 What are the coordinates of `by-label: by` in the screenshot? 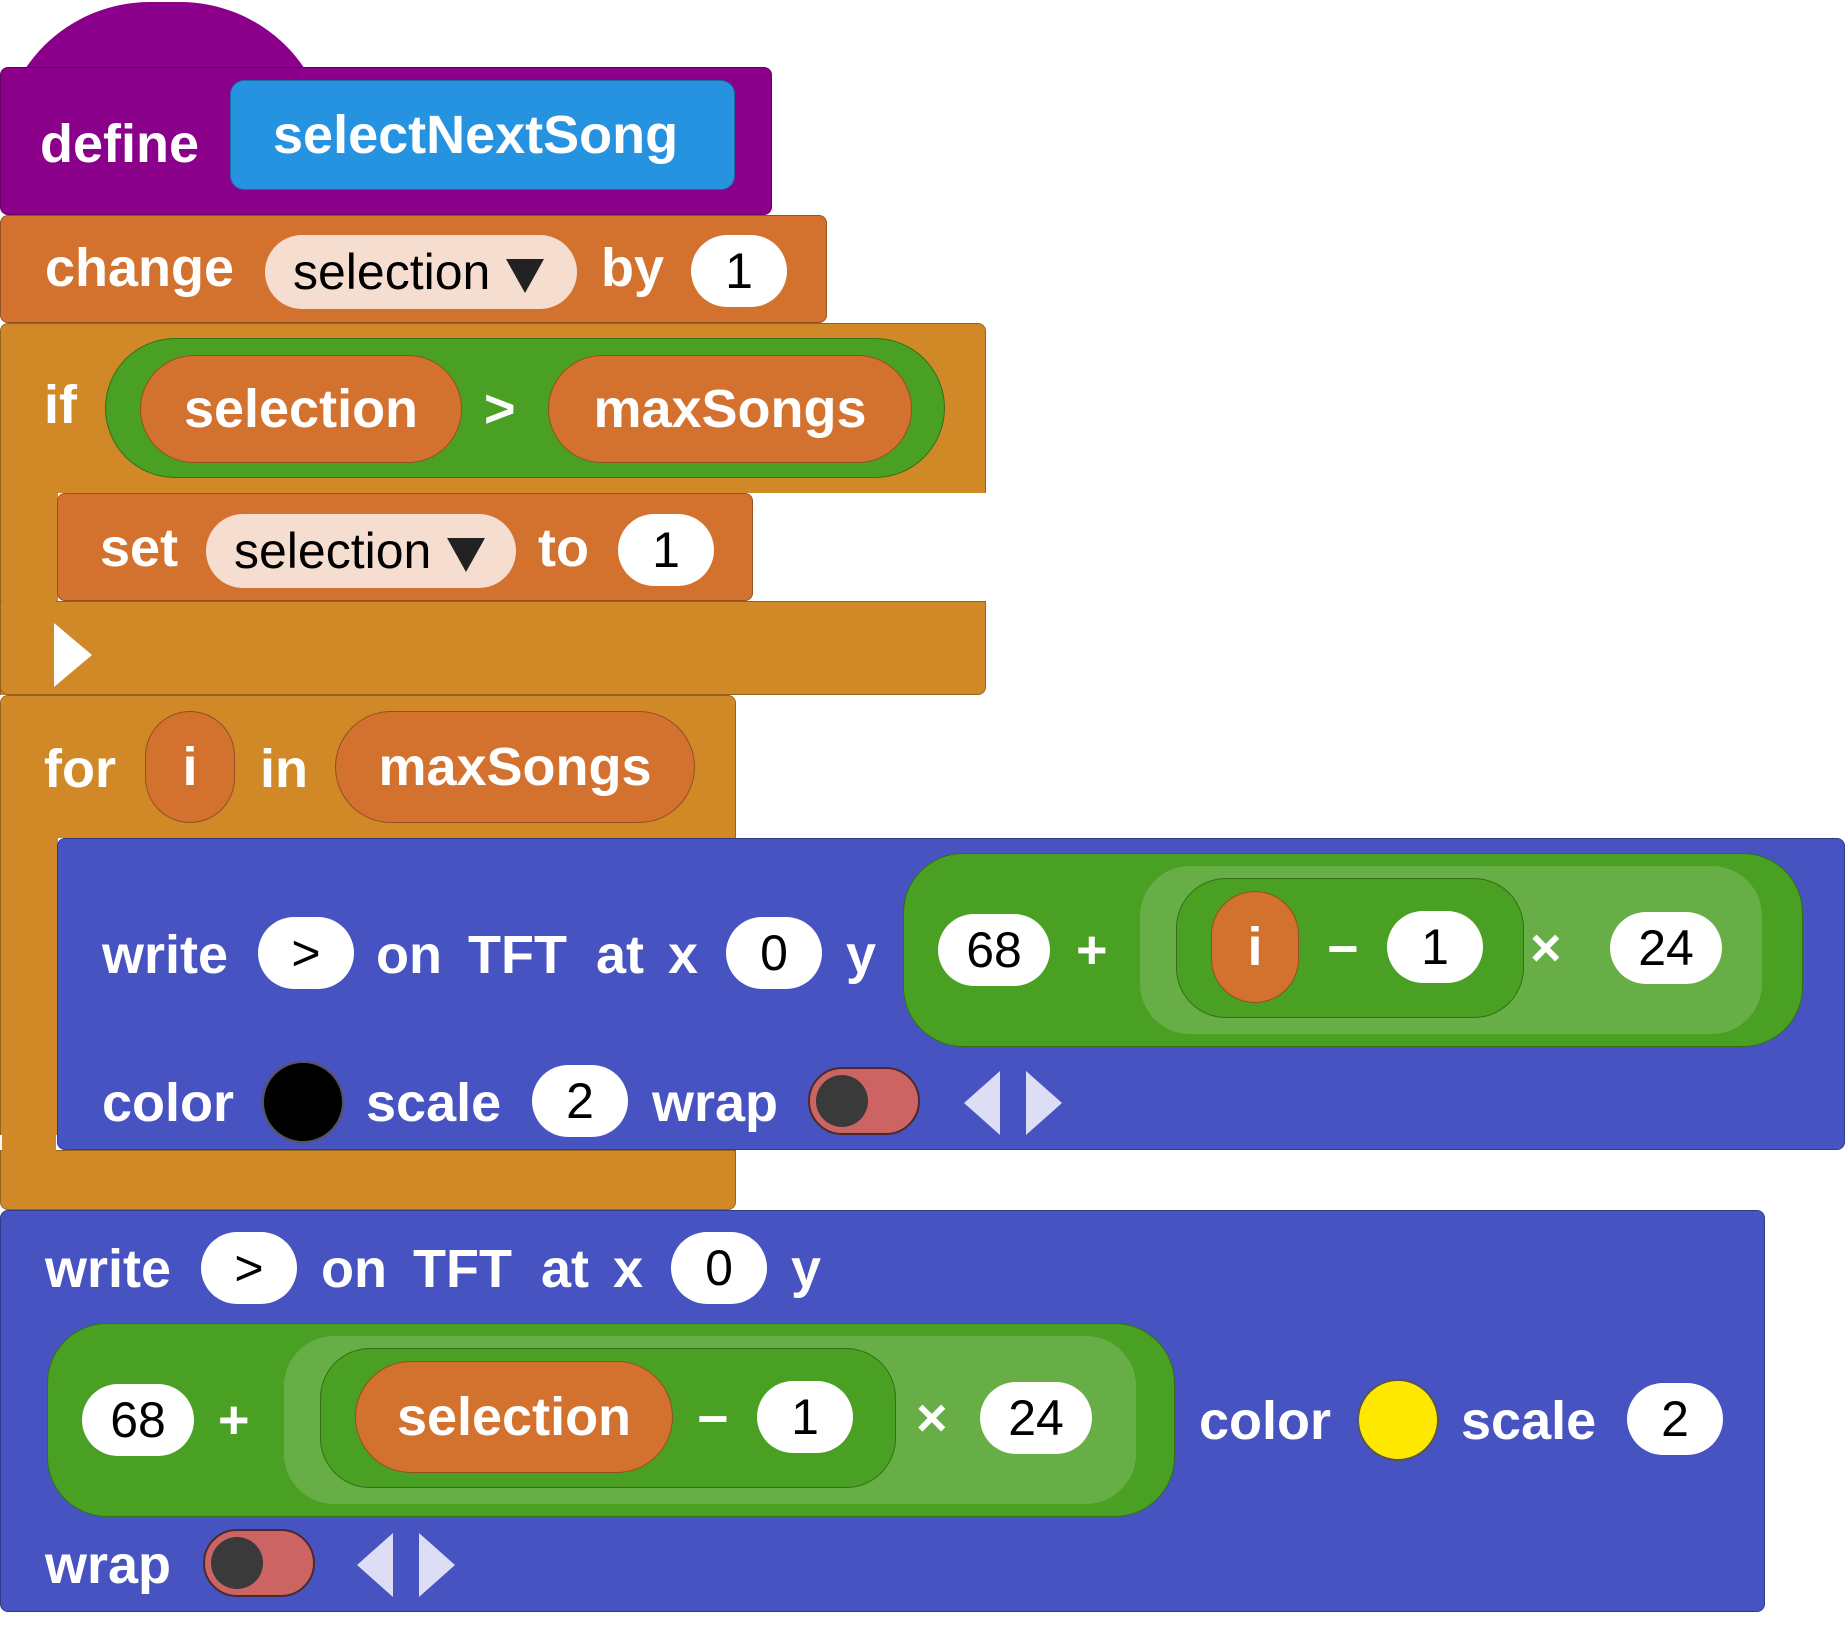 It's located at (633, 268).